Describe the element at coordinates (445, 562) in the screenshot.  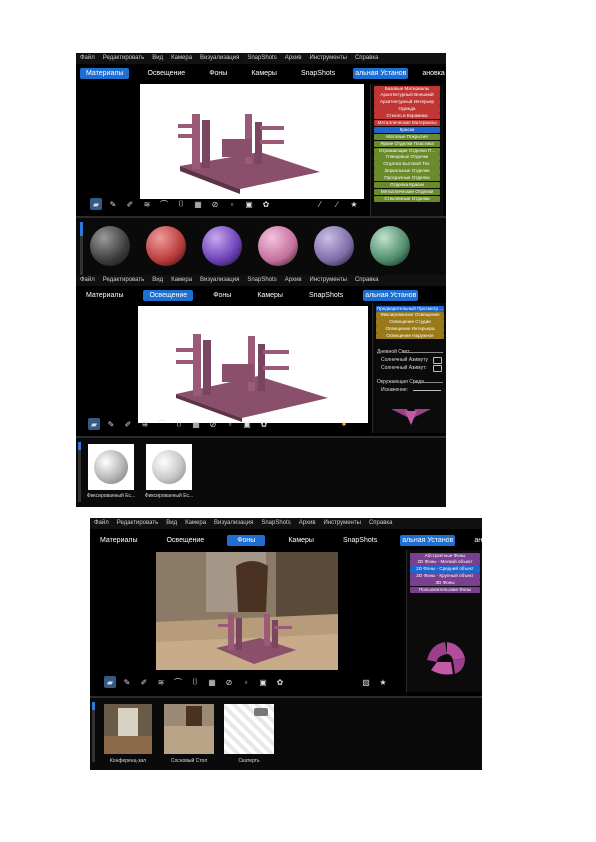
I see `background-category-item: 2D Фоны - Мелкий объект` at that location.